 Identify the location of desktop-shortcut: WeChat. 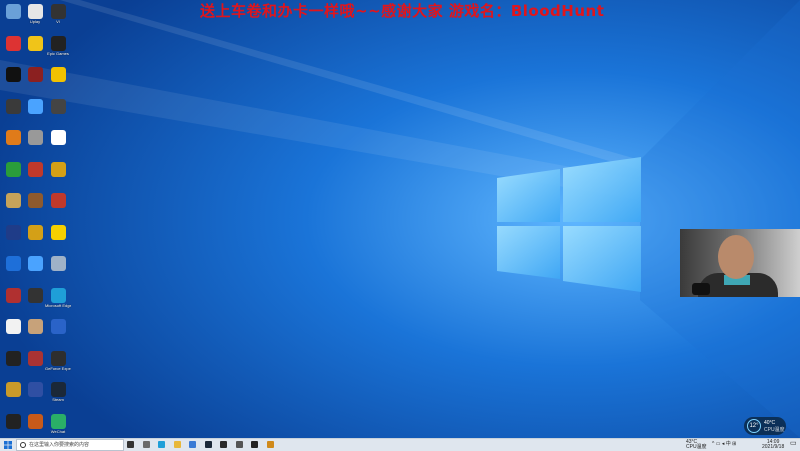
(58, 425).